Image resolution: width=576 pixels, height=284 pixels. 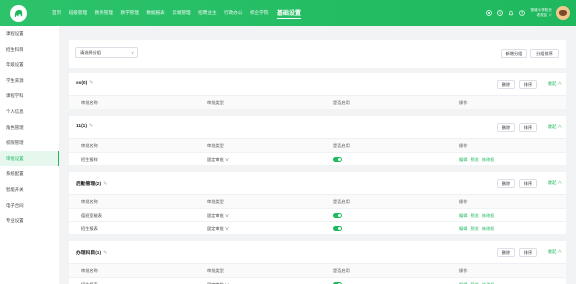 I want to click on group-sort-button: 分组排序, so click(x=544, y=53).